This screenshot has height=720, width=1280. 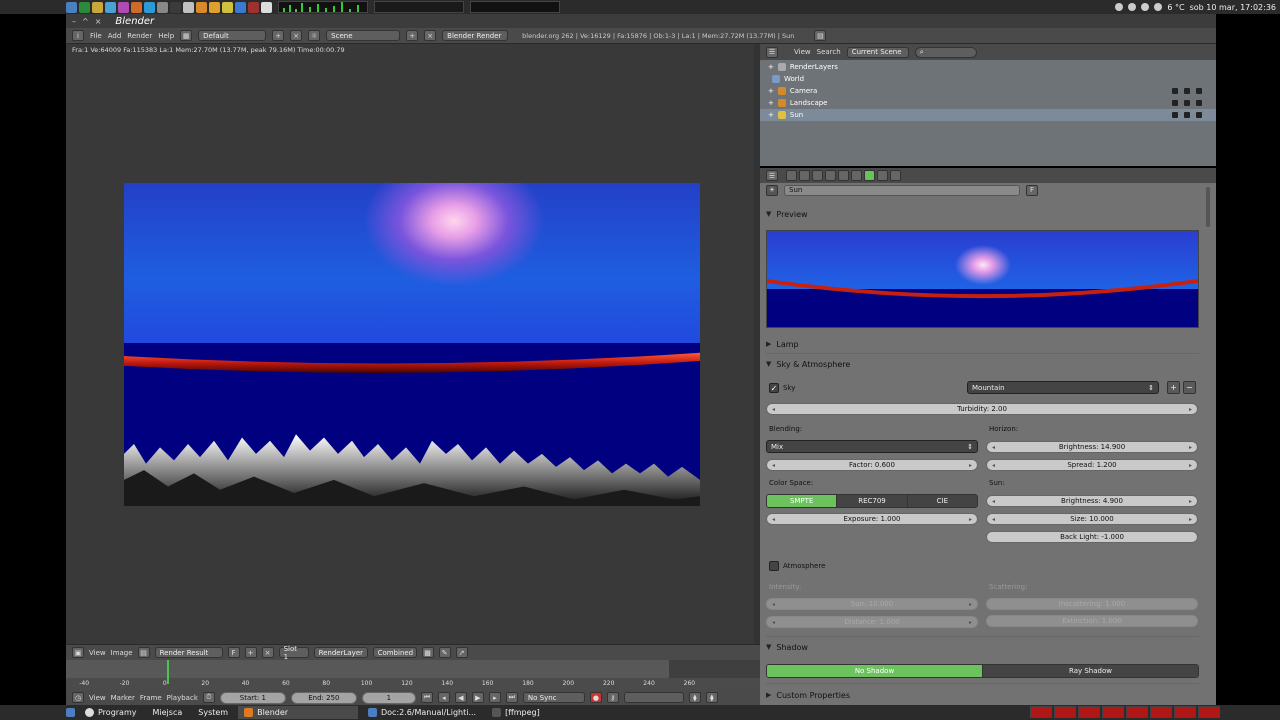 I want to click on volume-icon, so click(x=1158, y=7).